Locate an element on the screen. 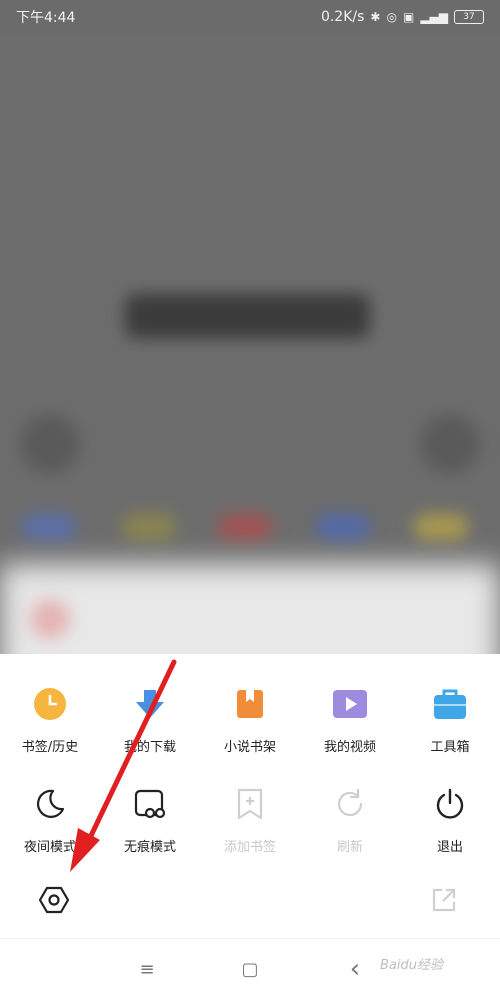  settings-button is located at coordinates (54, 900).